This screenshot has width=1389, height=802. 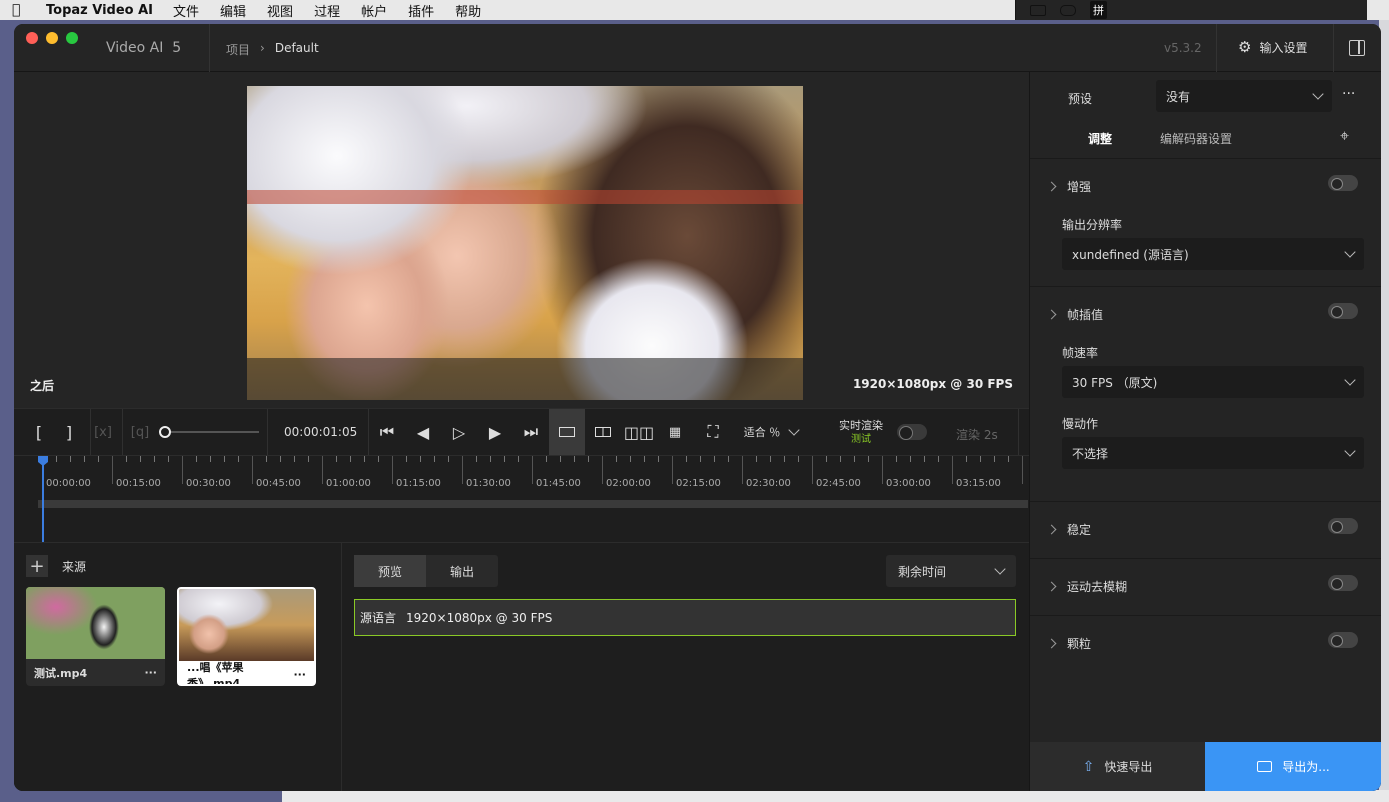 I want to click on skip-to-start-icon: ⏮, so click(x=387, y=432).